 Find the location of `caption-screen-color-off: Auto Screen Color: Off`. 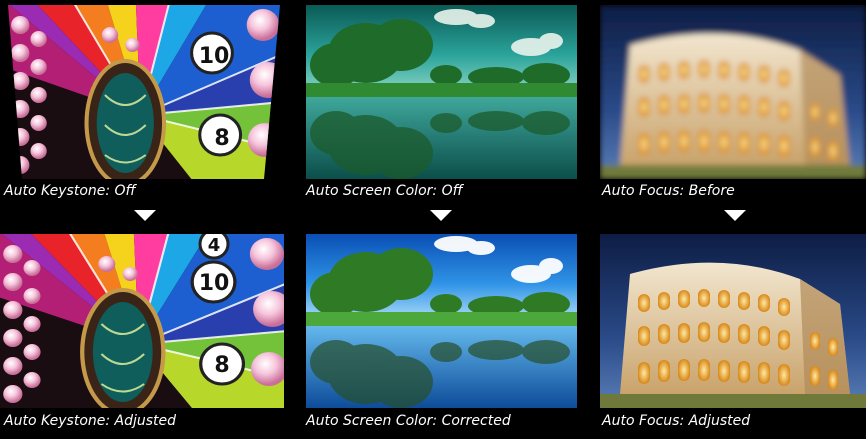

caption-screen-color-off: Auto Screen Color: Off is located at coordinates (384, 191).